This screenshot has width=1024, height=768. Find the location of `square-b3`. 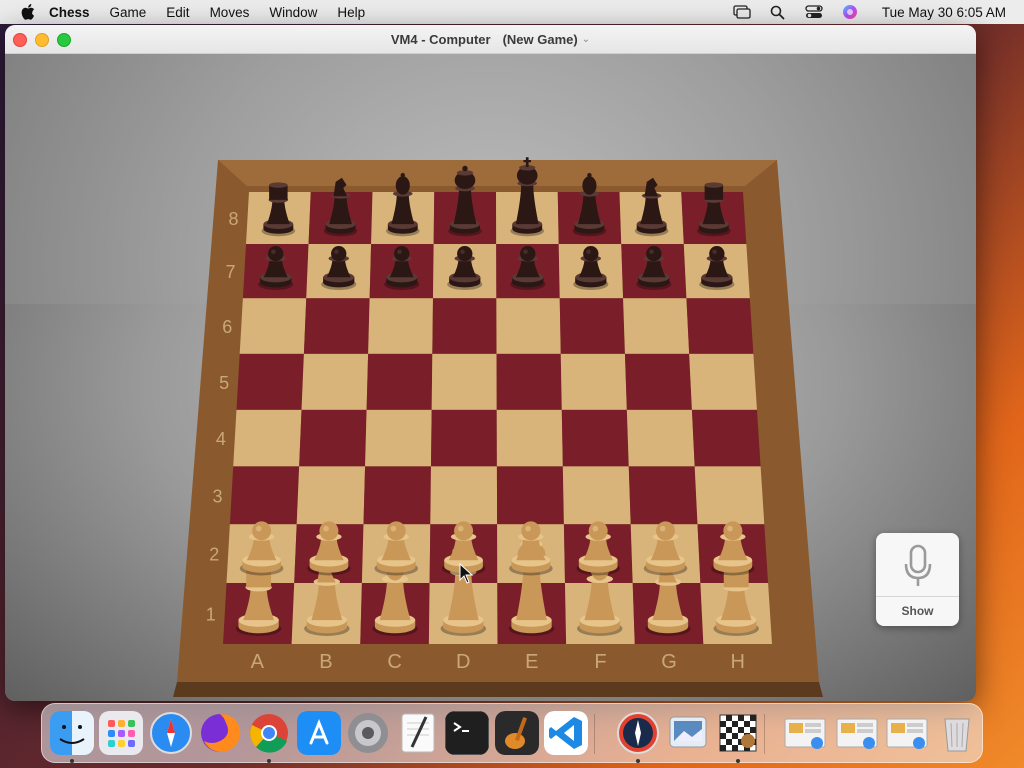

square-b3 is located at coordinates (331, 495).